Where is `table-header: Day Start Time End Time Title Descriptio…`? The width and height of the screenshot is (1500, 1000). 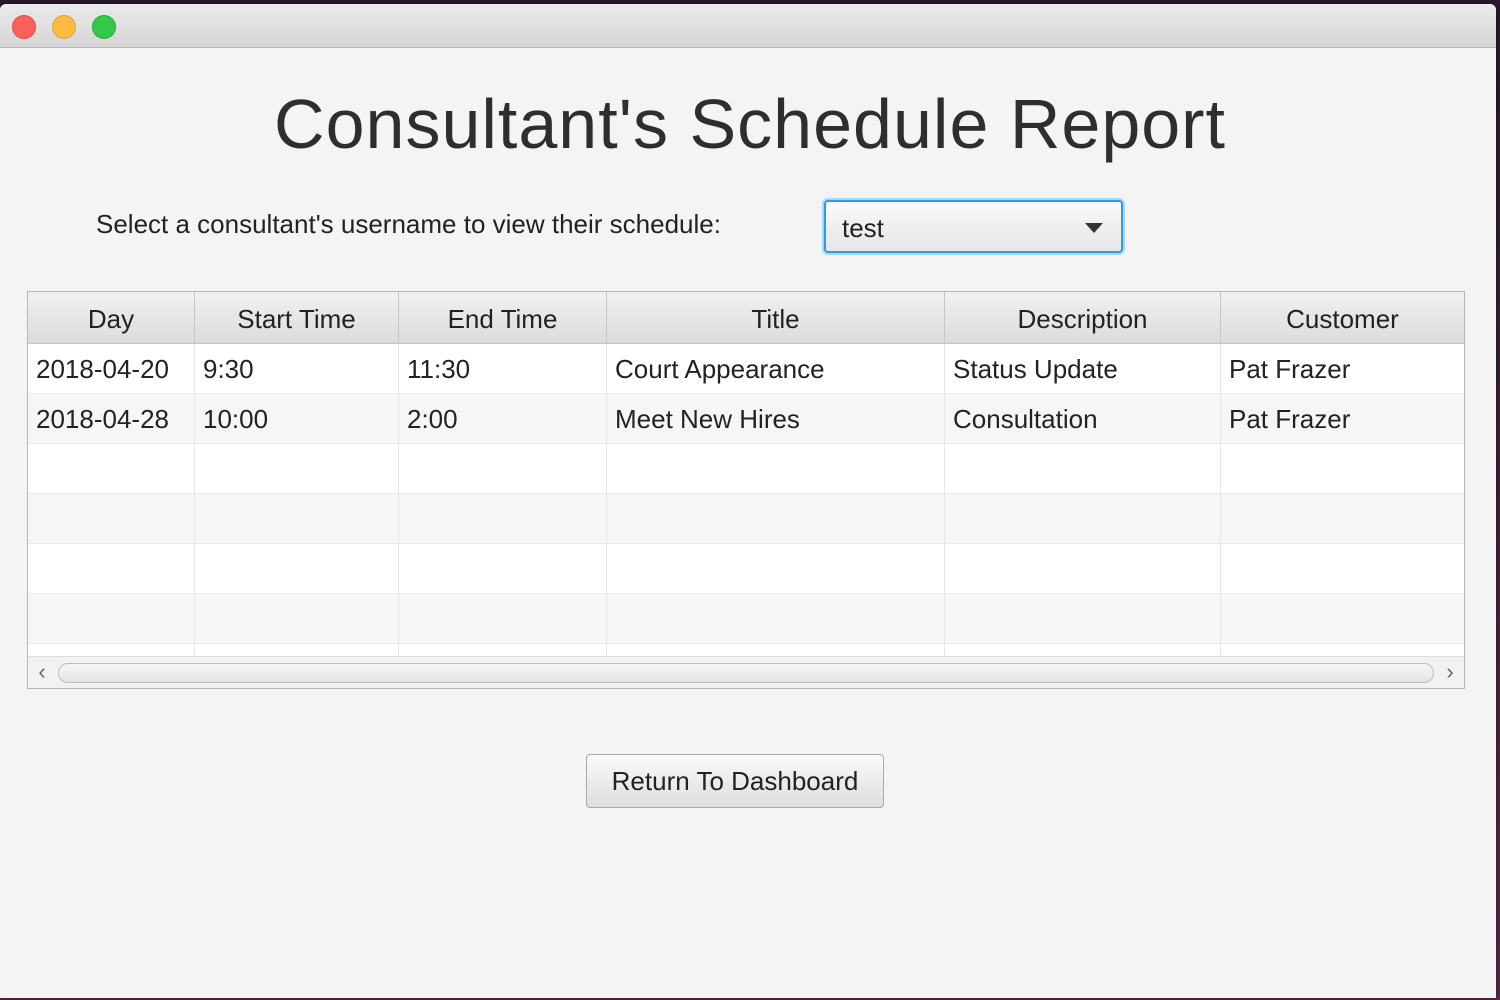
table-header: Day Start Time End Time Title Descriptio… is located at coordinates (746, 318).